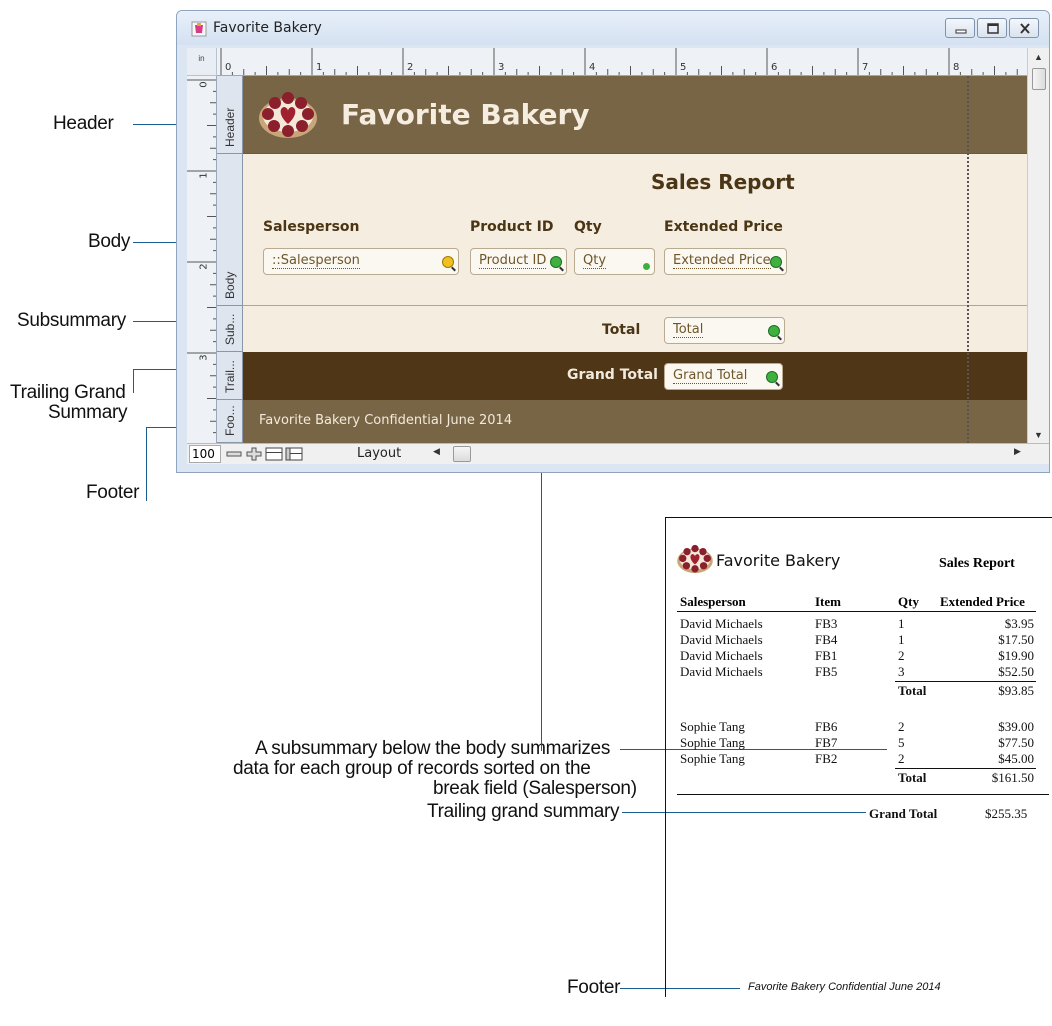  What do you see at coordinates (826, 758) in the screenshot?
I see `table-cell: FB2` at bounding box center [826, 758].